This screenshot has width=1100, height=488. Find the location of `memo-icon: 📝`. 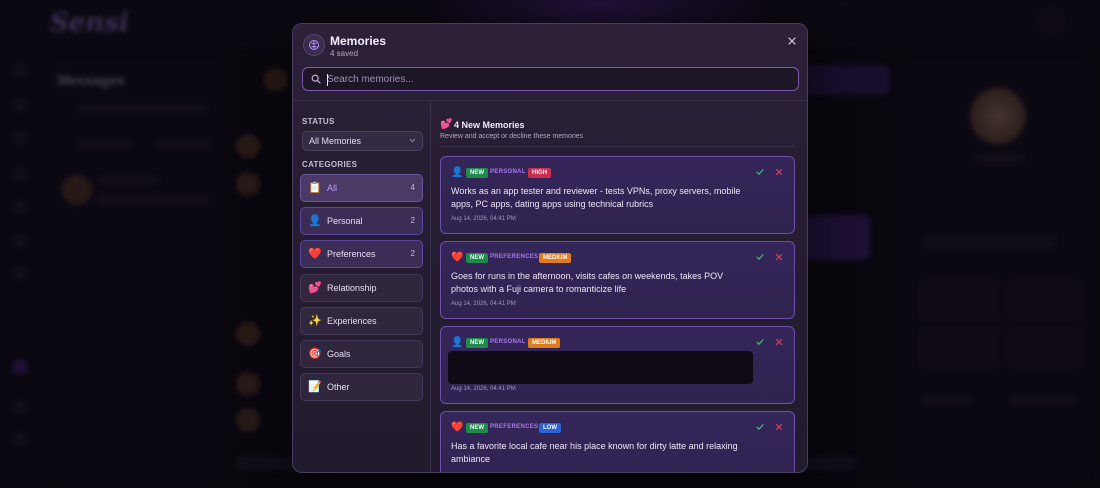

memo-icon: 📝 is located at coordinates (315, 386).